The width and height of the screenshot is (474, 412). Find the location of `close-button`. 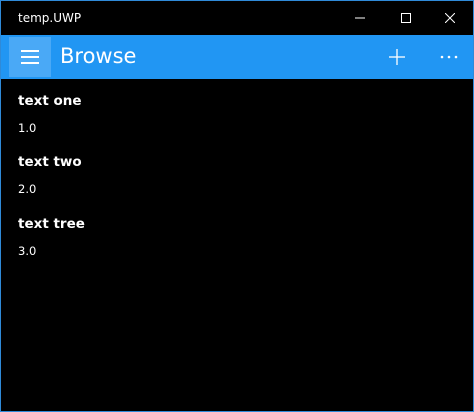

close-button is located at coordinates (450, 18).